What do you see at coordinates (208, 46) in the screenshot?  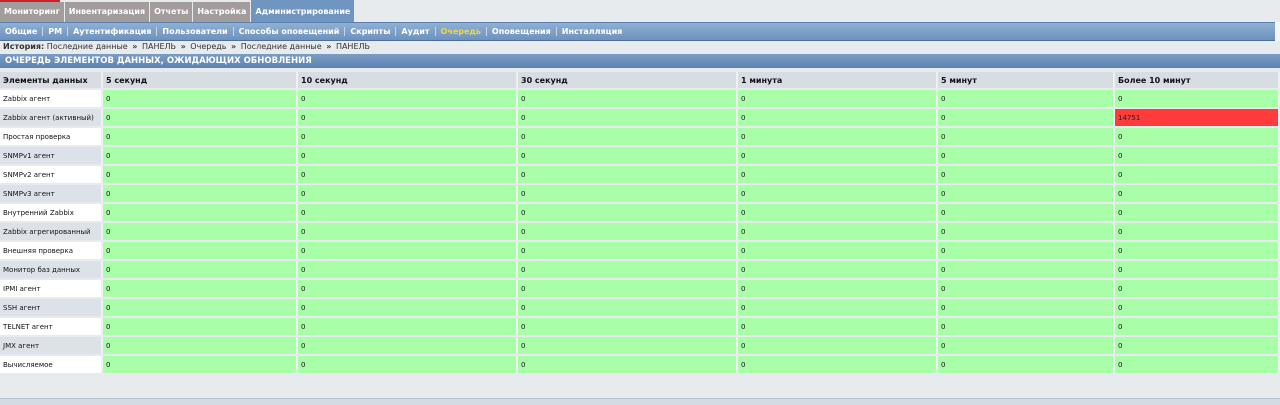 I see `history-link-queue: Очередь` at bounding box center [208, 46].